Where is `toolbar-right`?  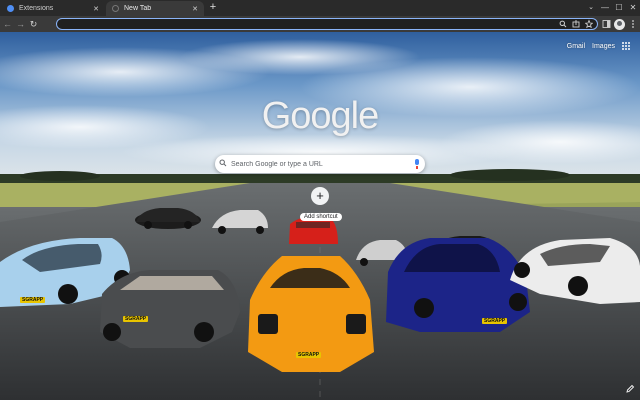 toolbar-right is located at coordinates (619, 24).